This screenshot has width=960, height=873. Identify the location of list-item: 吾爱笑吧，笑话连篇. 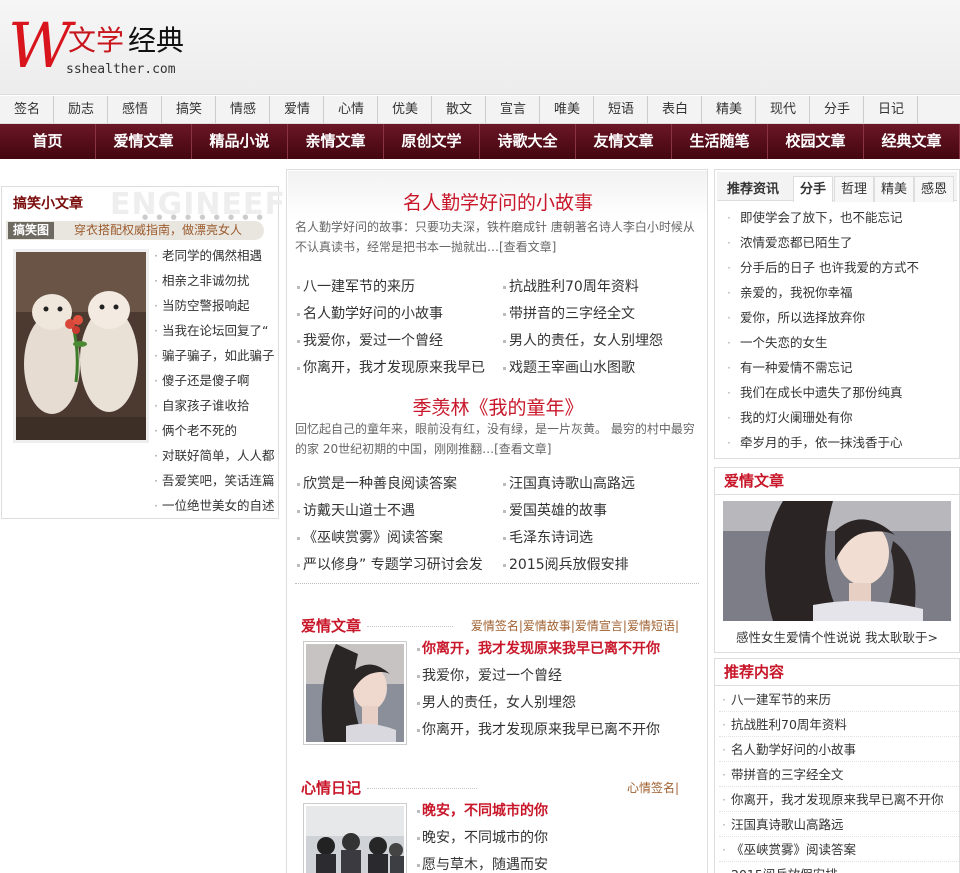
(216, 480).